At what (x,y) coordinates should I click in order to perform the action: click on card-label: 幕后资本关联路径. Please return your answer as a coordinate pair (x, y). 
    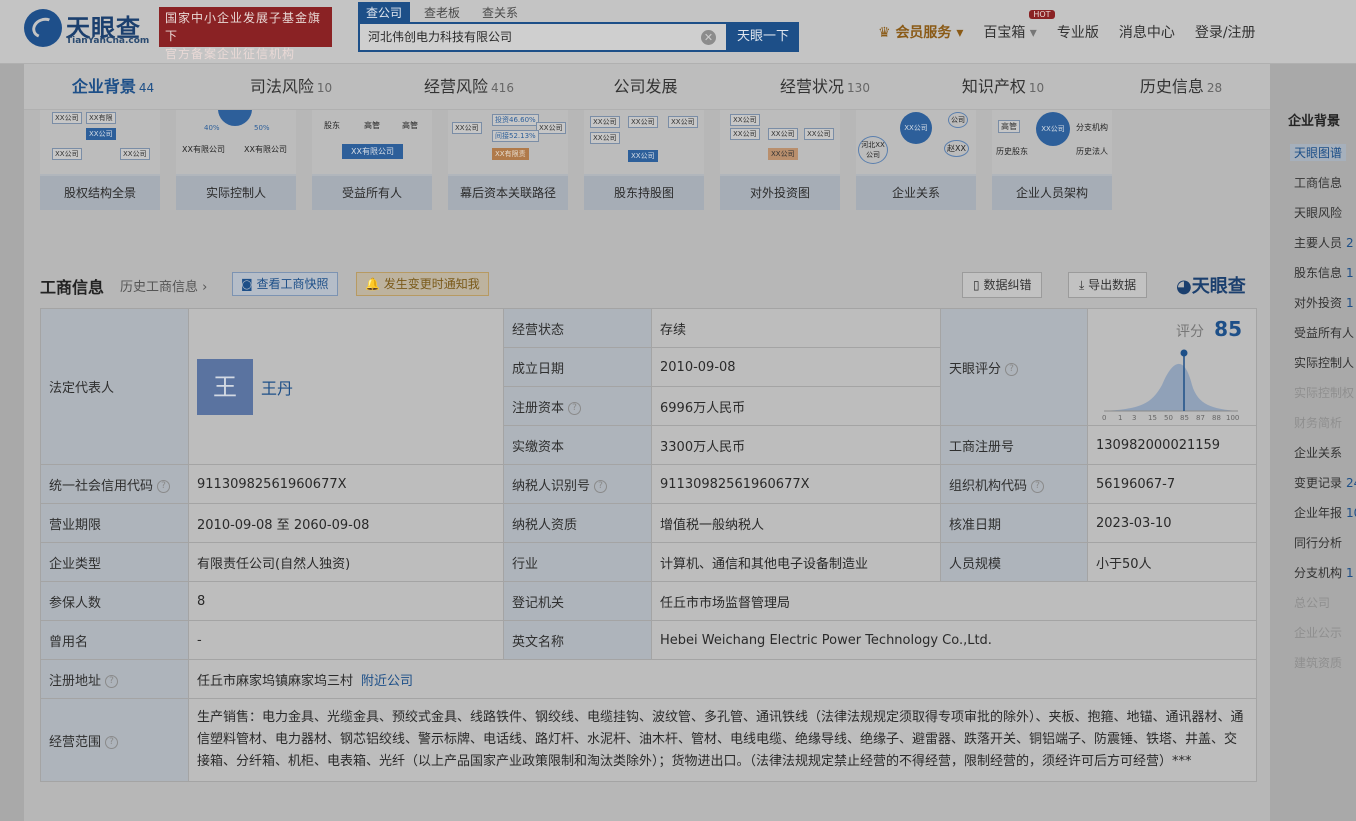
    Looking at the image, I should click on (508, 193).